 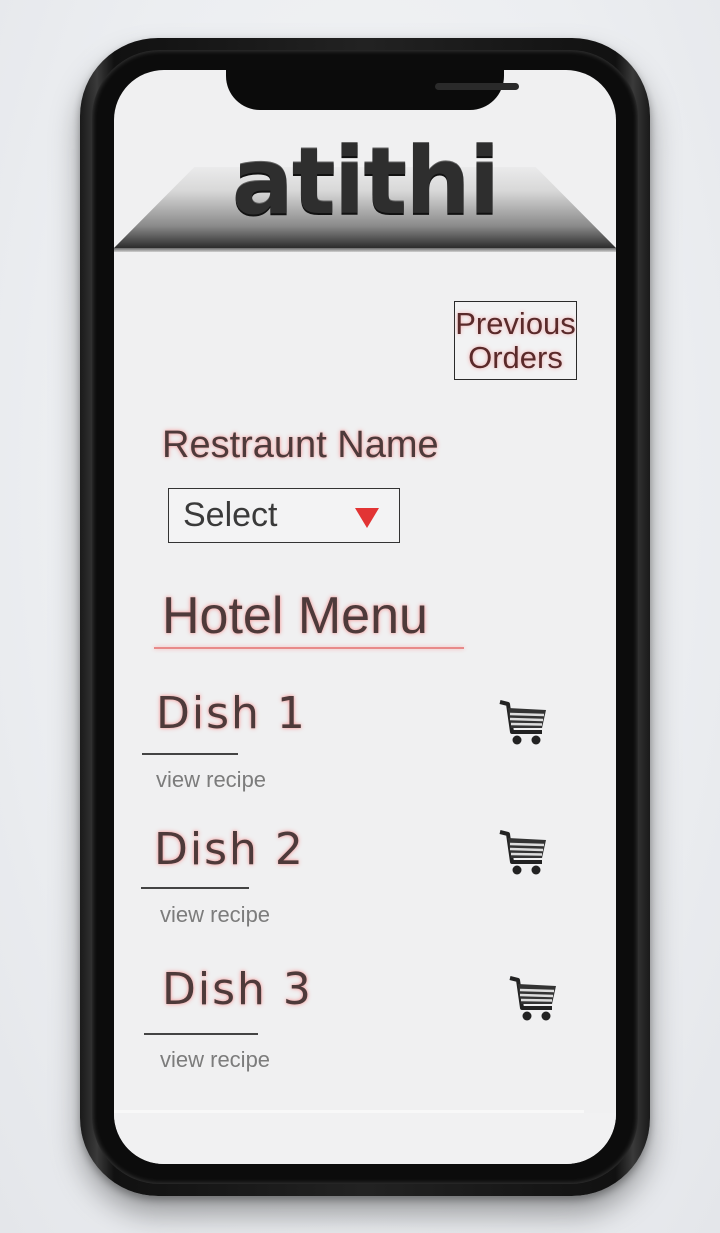 I want to click on hotel-menu-underline, so click(x=309, y=648).